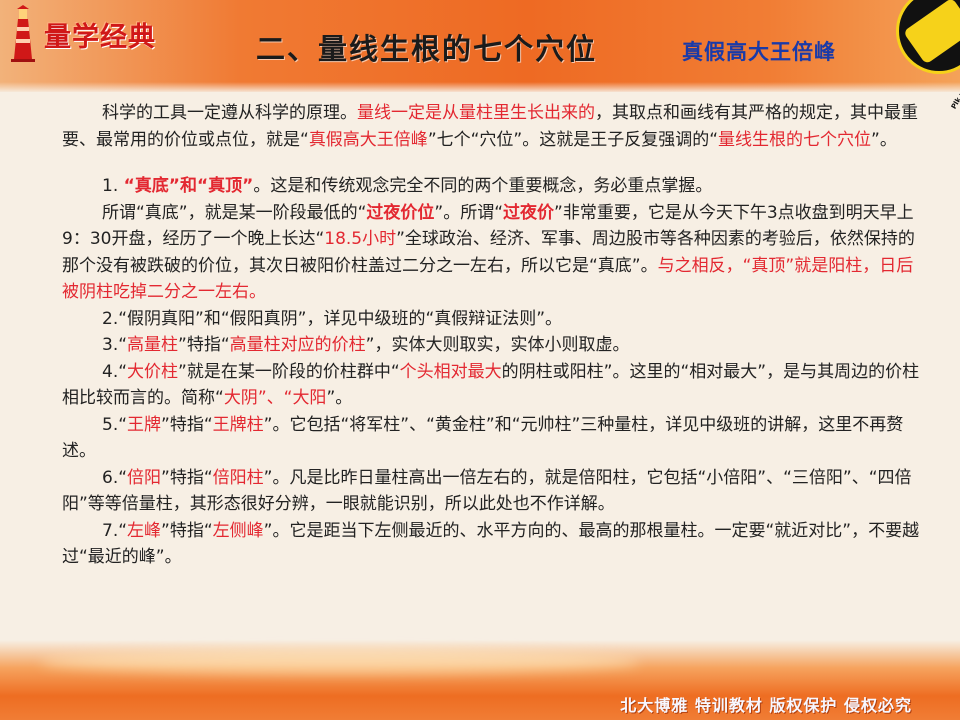 The width and height of the screenshot is (960, 720). Describe the element at coordinates (339, 398) in the screenshot. I see `item-text: ”。` at that location.